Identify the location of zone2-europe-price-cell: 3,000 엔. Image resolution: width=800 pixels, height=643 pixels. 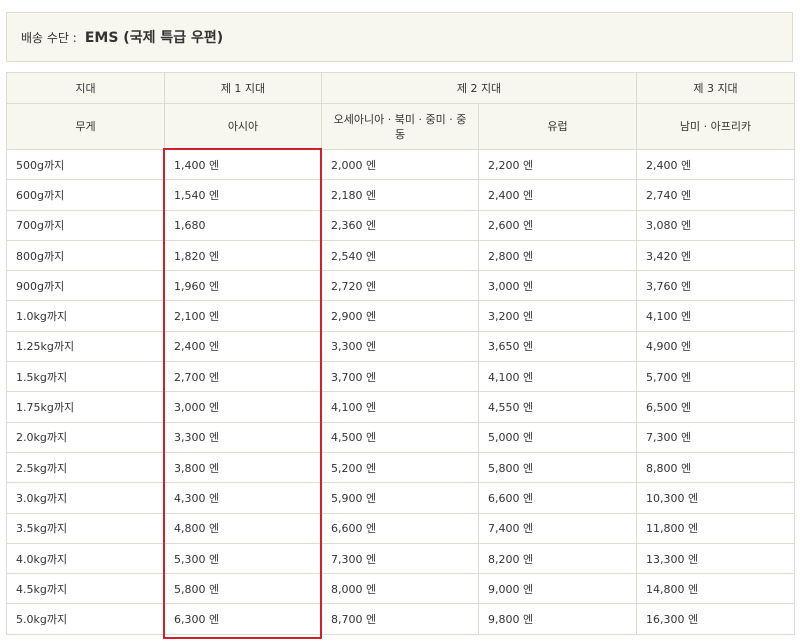
(557, 286).